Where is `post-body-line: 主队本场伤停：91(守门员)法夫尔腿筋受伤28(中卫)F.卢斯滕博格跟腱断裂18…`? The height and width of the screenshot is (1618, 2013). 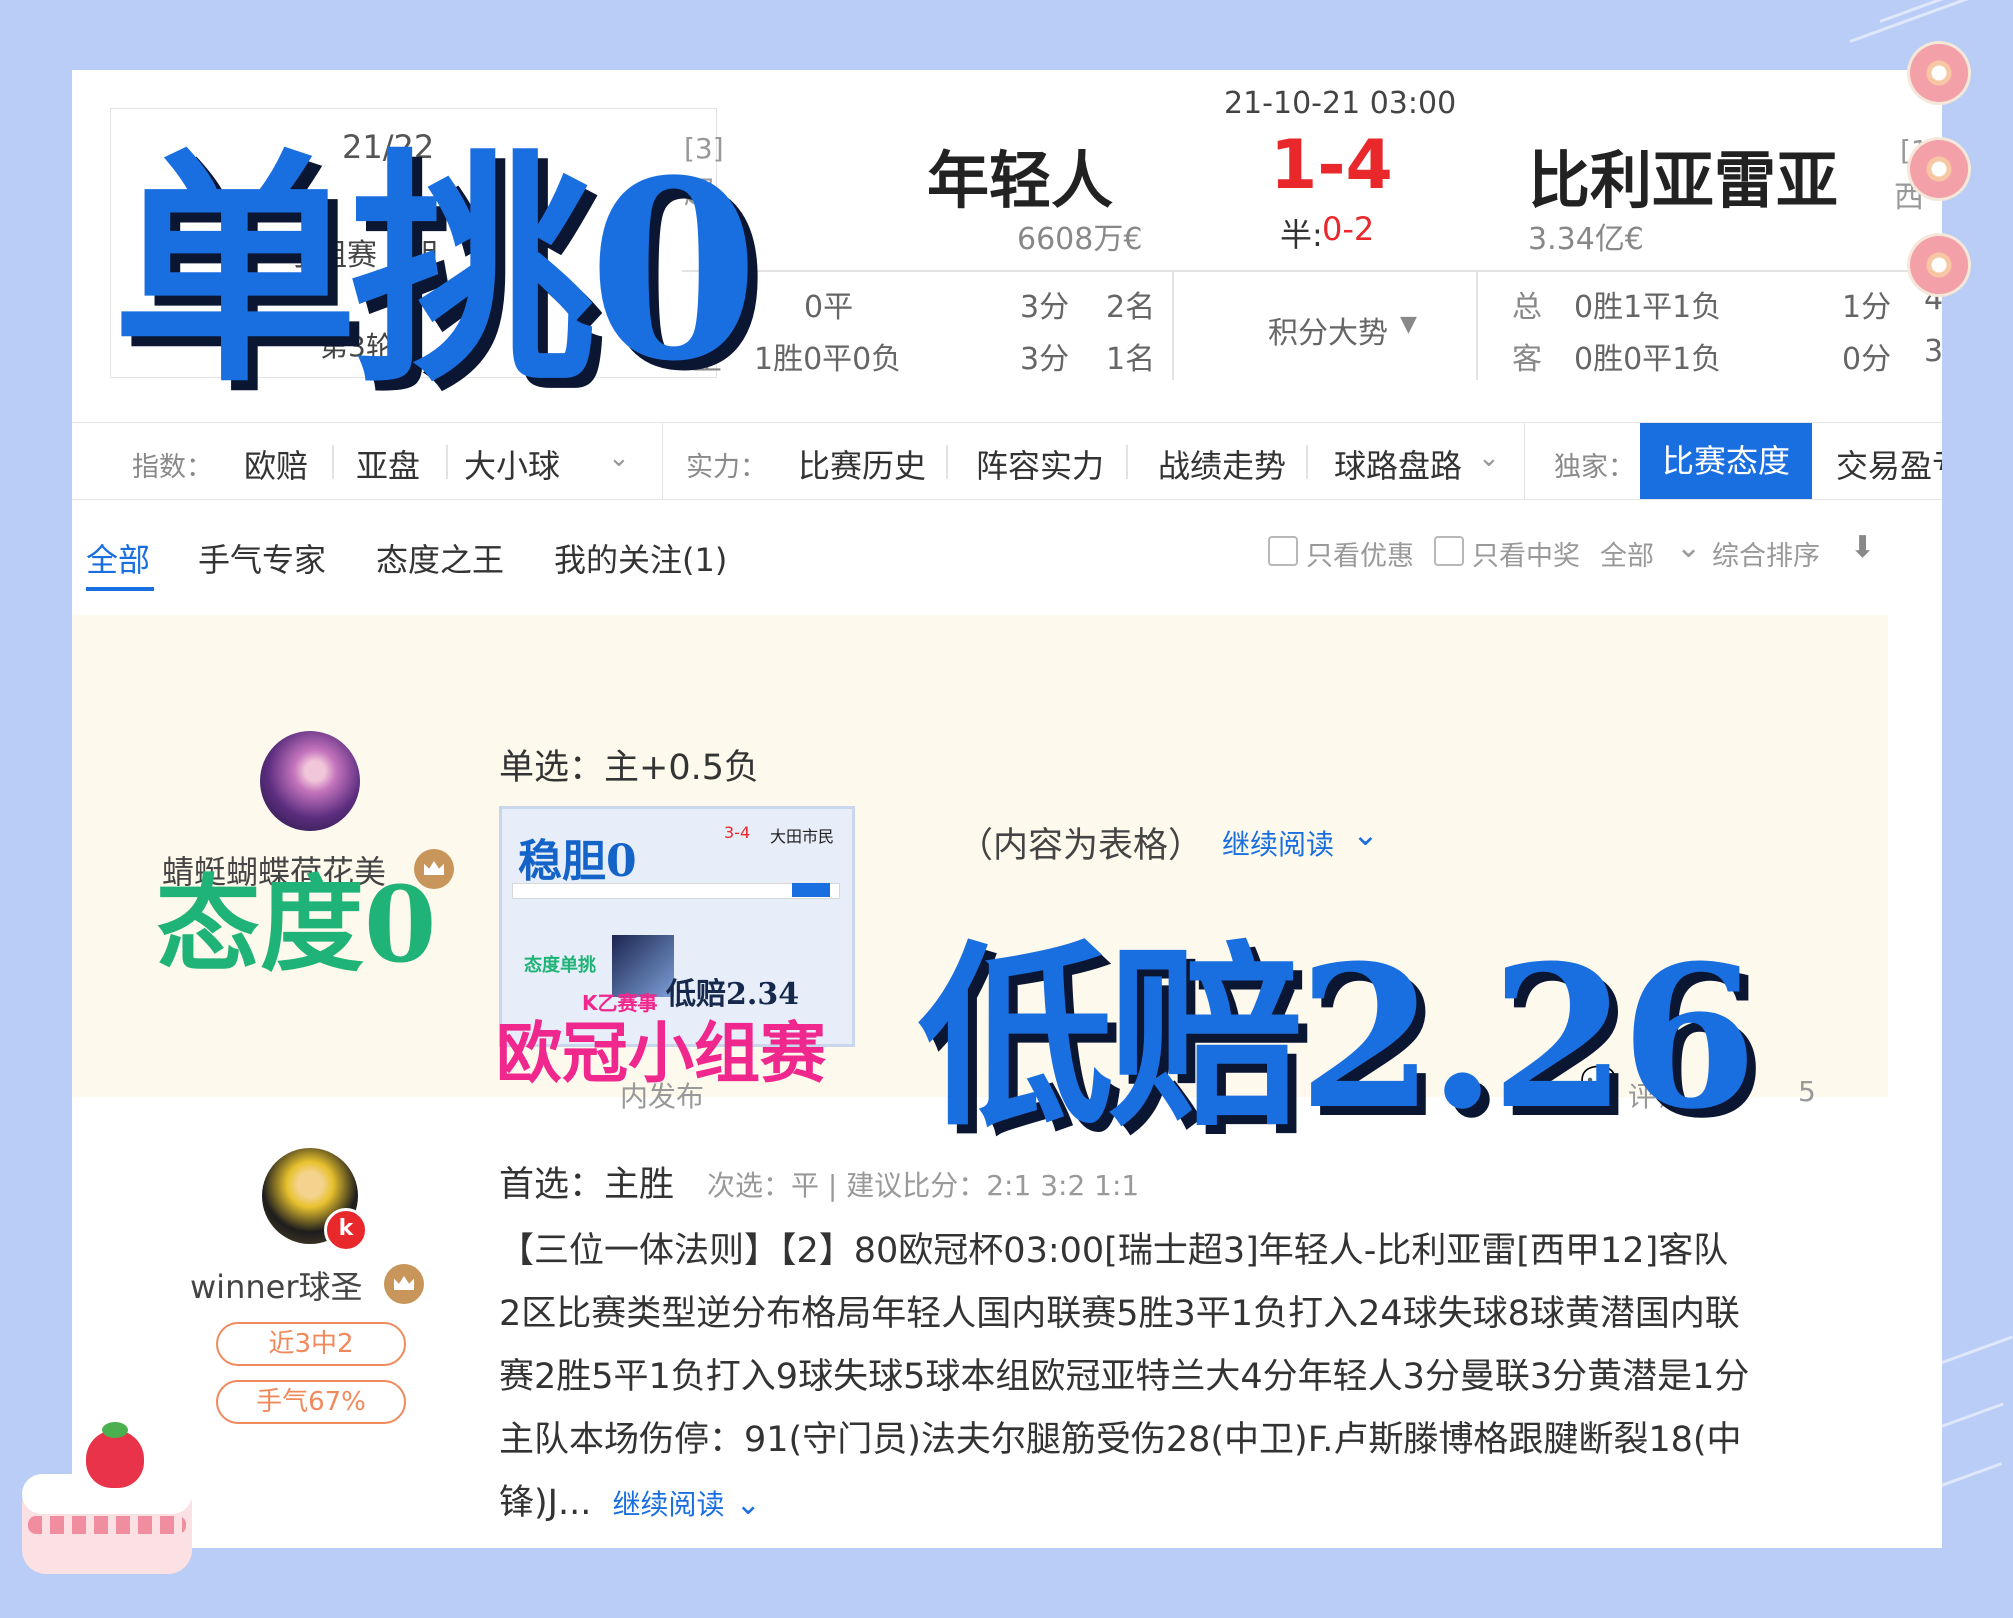 post-body-line: 主队本场伤停：91(守门员)法夫尔腿筋受伤28(中卫)F.卢斯滕博格跟腱断裂18… is located at coordinates (1120, 1440).